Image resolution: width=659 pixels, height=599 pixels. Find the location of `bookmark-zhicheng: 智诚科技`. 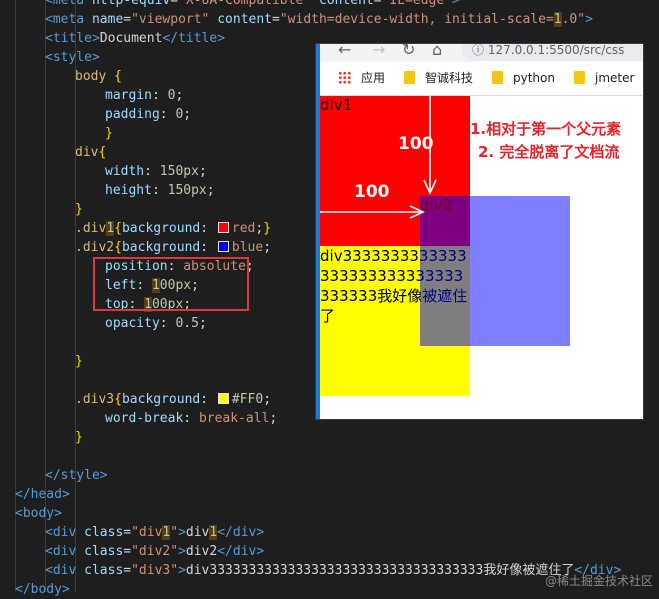

bookmark-zhicheng: 智诚科技 is located at coordinates (438, 78).